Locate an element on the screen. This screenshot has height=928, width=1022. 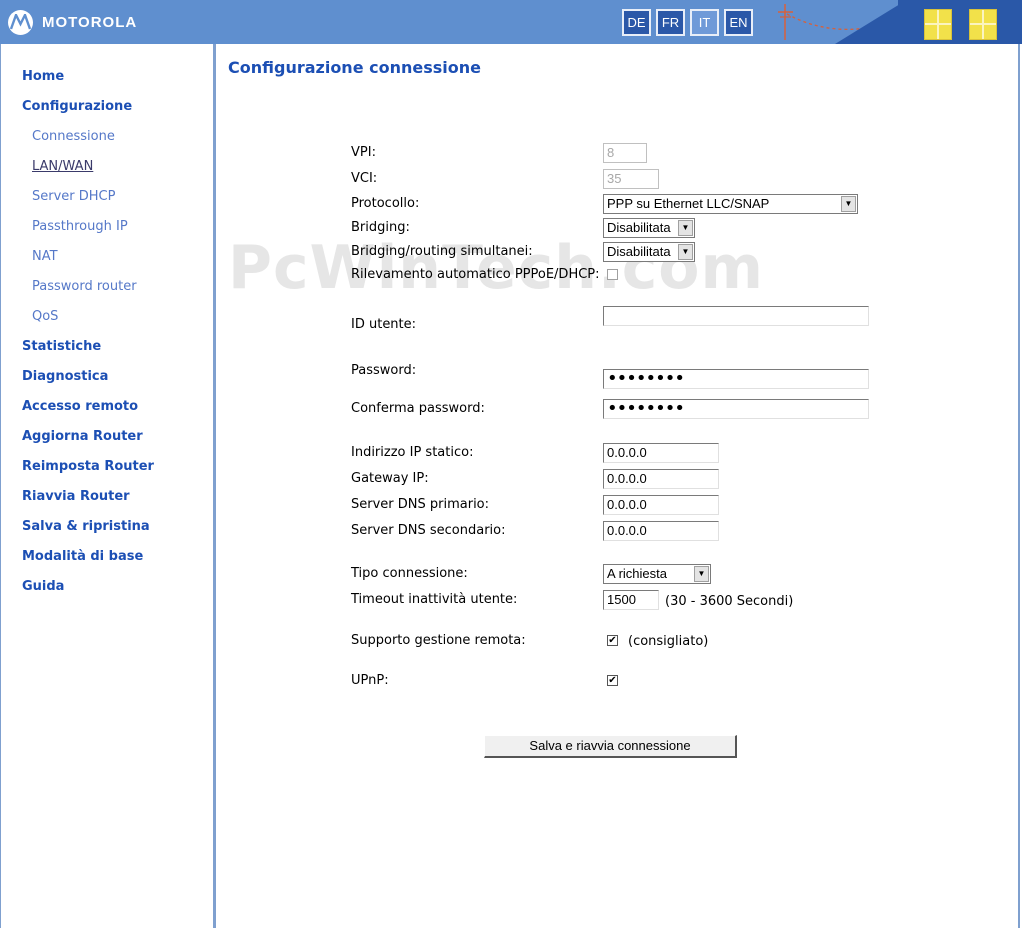
nav-guida: Guida is located at coordinates (43, 586).